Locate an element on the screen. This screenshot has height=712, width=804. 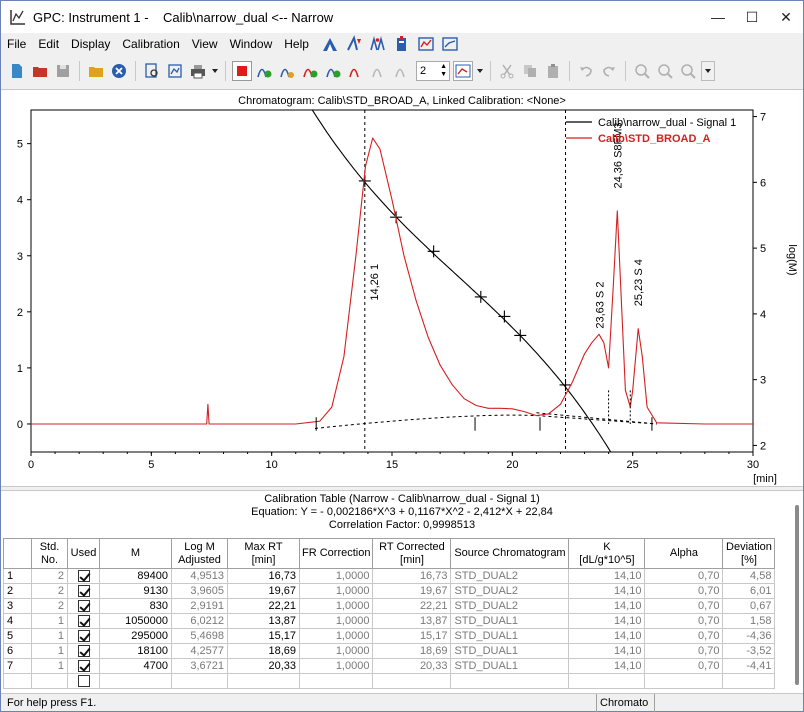
column-header: Max RT [min] is located at coordinates (263, 553).